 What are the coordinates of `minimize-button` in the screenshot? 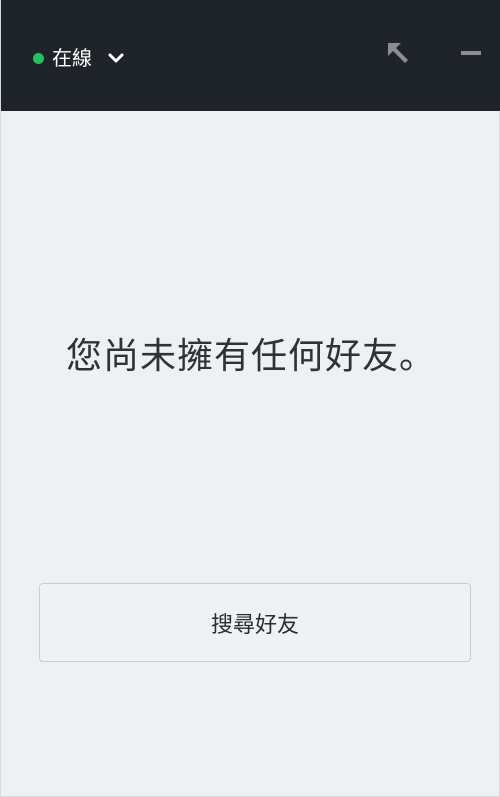 It's located at (471, 55).